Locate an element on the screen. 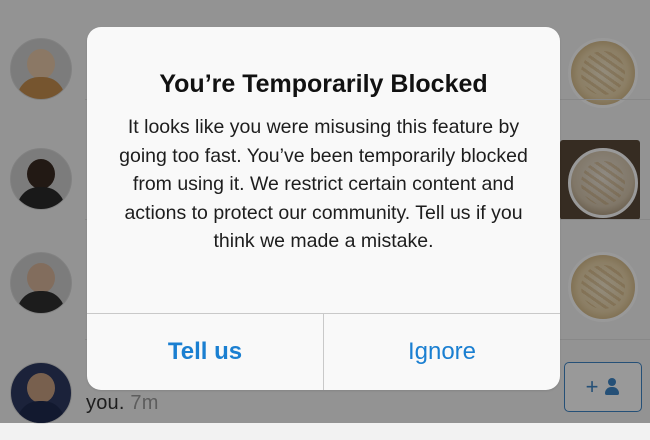 The height and width of the screenshot is (440, 650). ignore-button: Ignore is located at coordinates (441, 352).